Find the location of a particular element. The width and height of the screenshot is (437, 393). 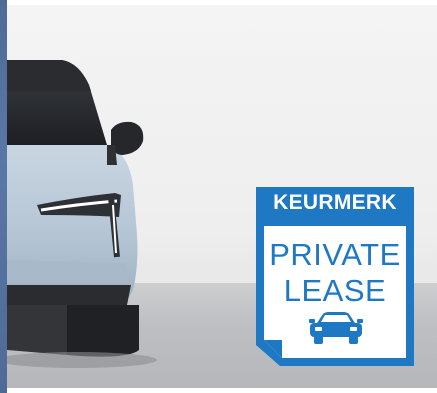

car-icon is located at coordinates (336, 328).